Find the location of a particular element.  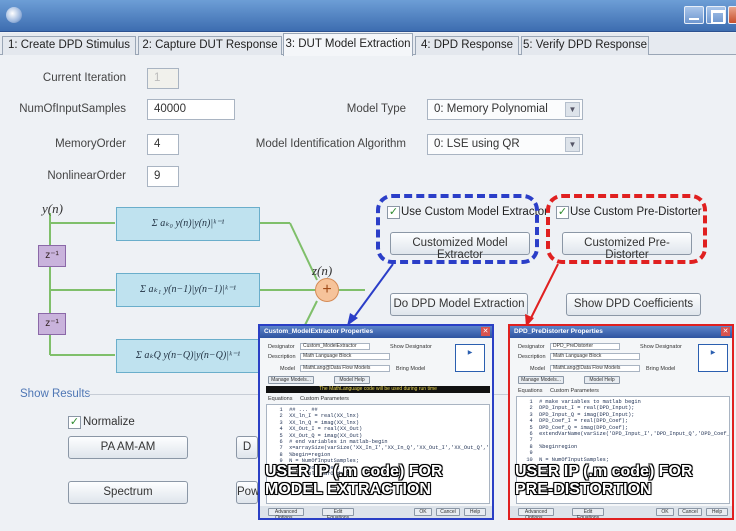

results-button-d: D is located at coordinates (247, 447).